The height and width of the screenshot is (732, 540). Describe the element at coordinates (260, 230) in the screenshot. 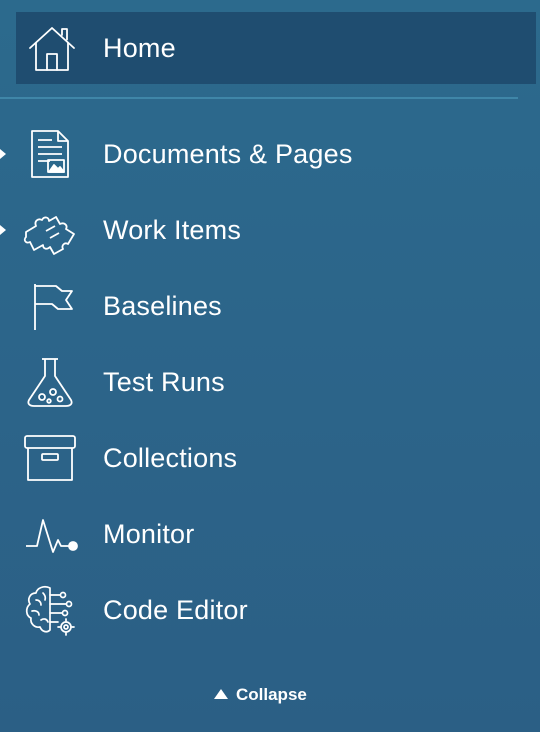

I see `nav-item-work-items: Work Items` at that location.